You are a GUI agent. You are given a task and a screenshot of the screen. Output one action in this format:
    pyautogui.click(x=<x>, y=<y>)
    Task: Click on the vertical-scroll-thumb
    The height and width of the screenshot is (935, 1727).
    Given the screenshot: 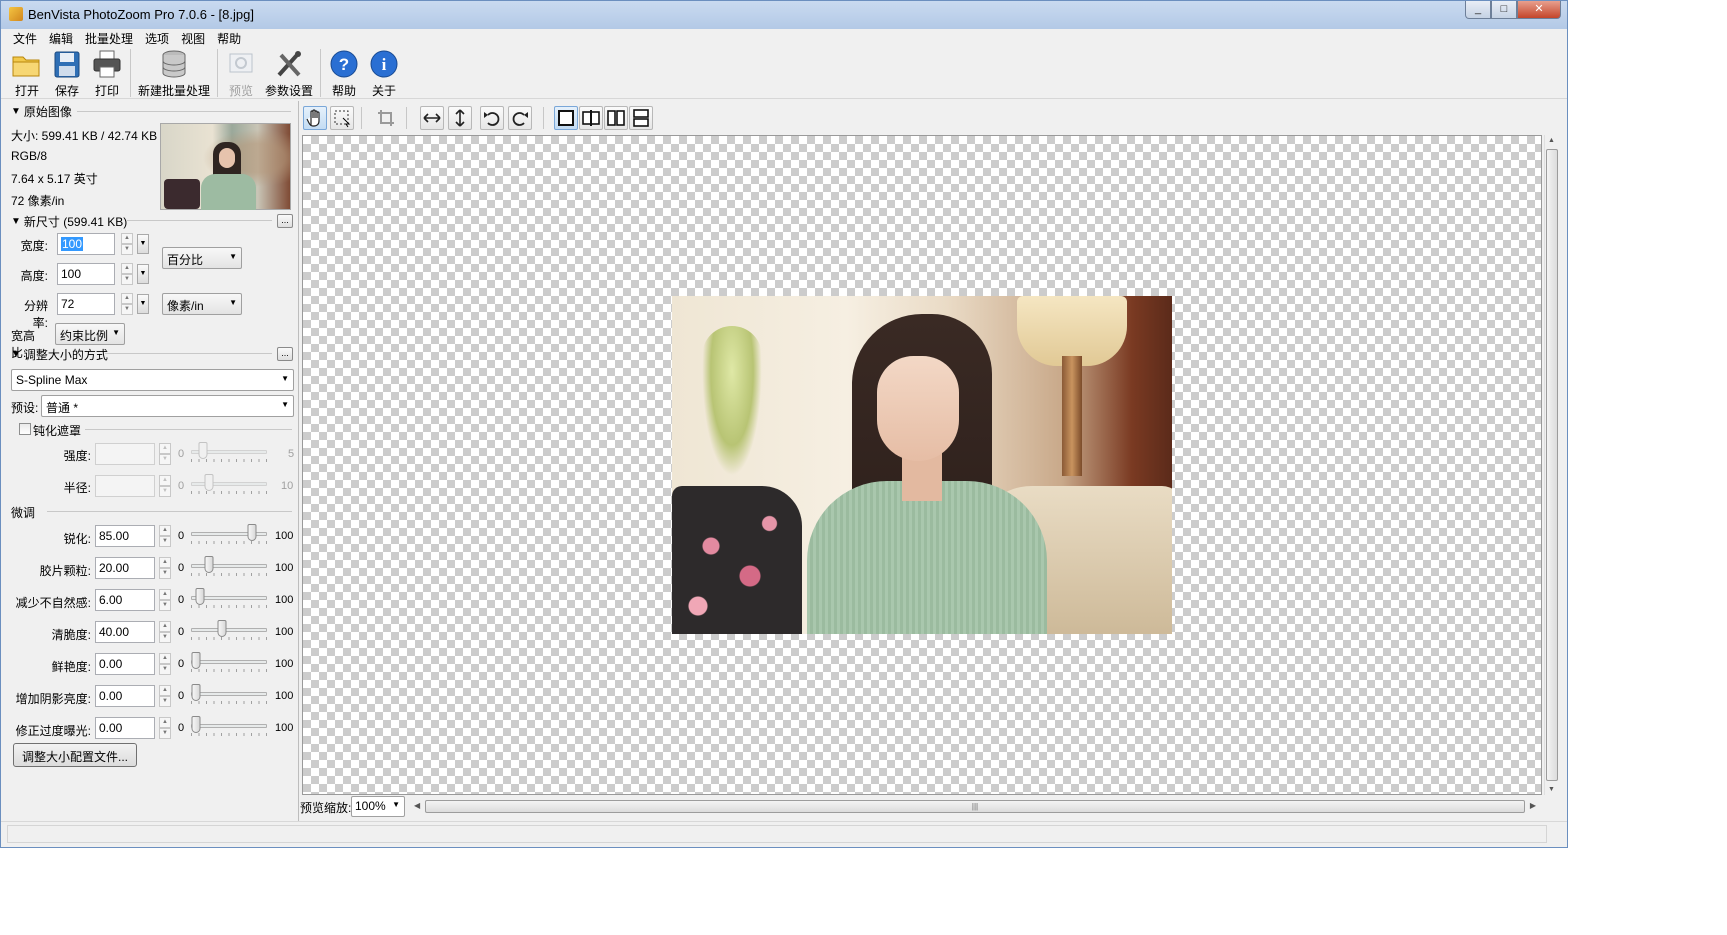 What is the action you would take?
    pyautogui.click(x=1552, y=465)
    